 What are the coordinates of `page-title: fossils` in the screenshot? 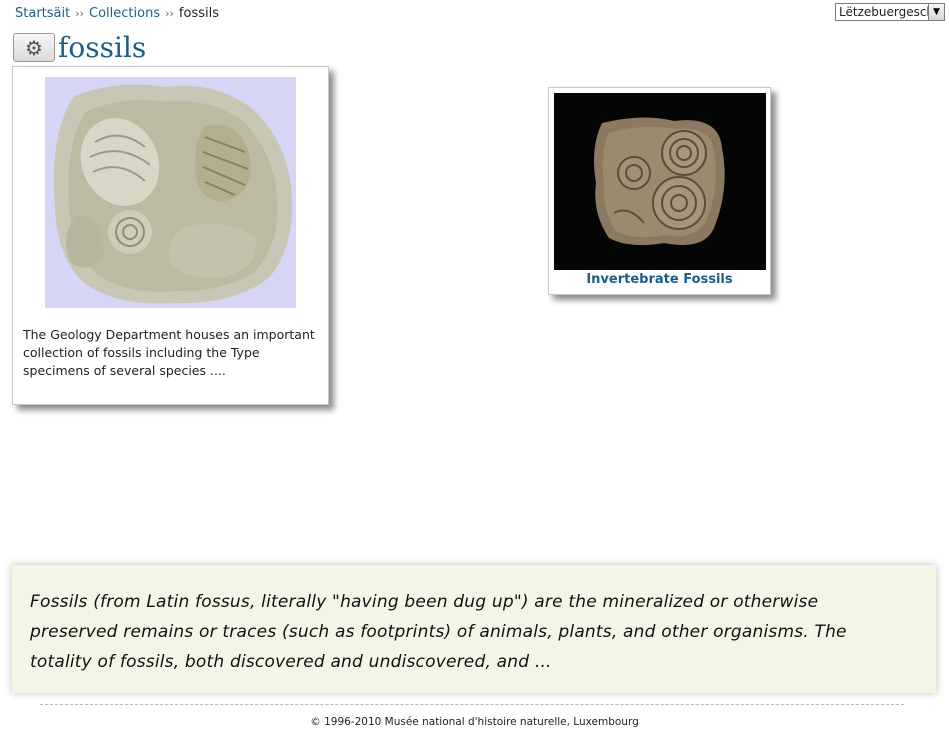 It's located at (102, 47).